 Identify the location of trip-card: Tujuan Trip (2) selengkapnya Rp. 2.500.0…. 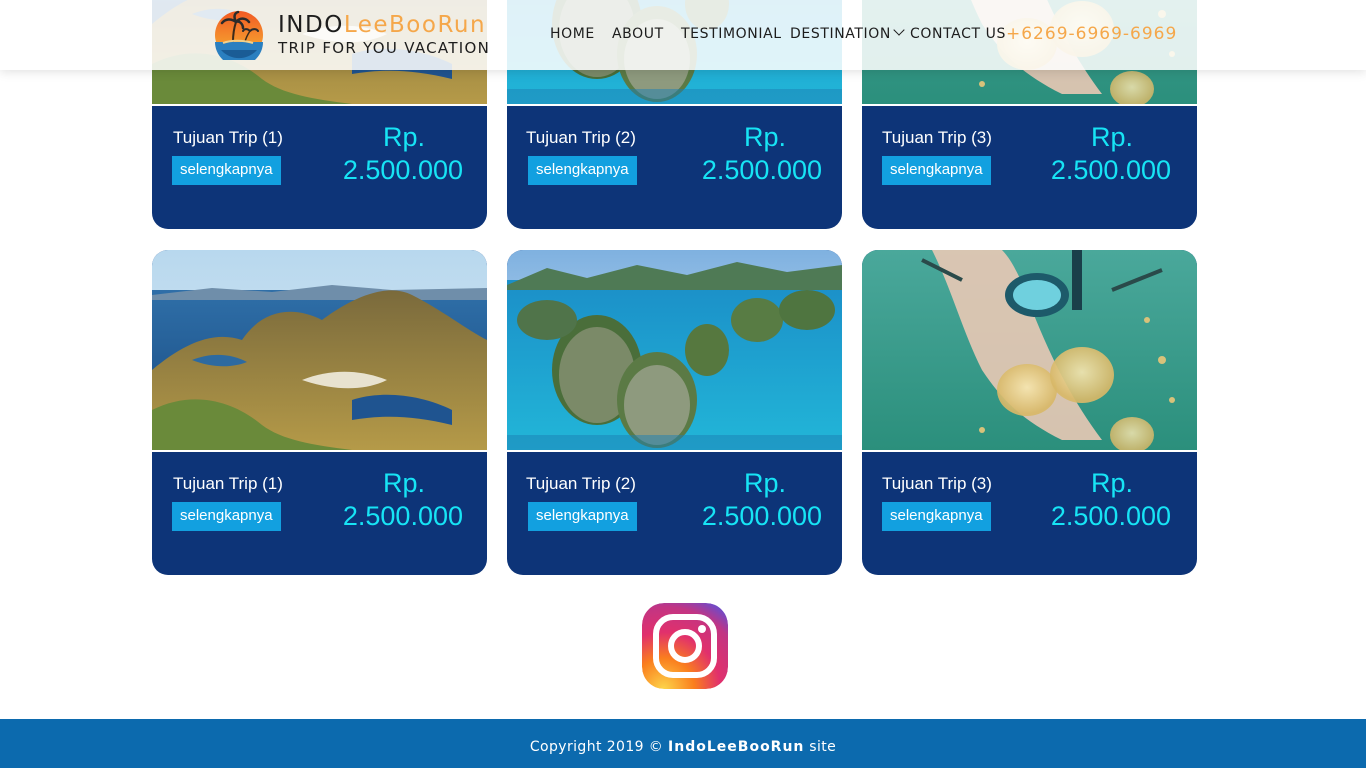
(674, 412).